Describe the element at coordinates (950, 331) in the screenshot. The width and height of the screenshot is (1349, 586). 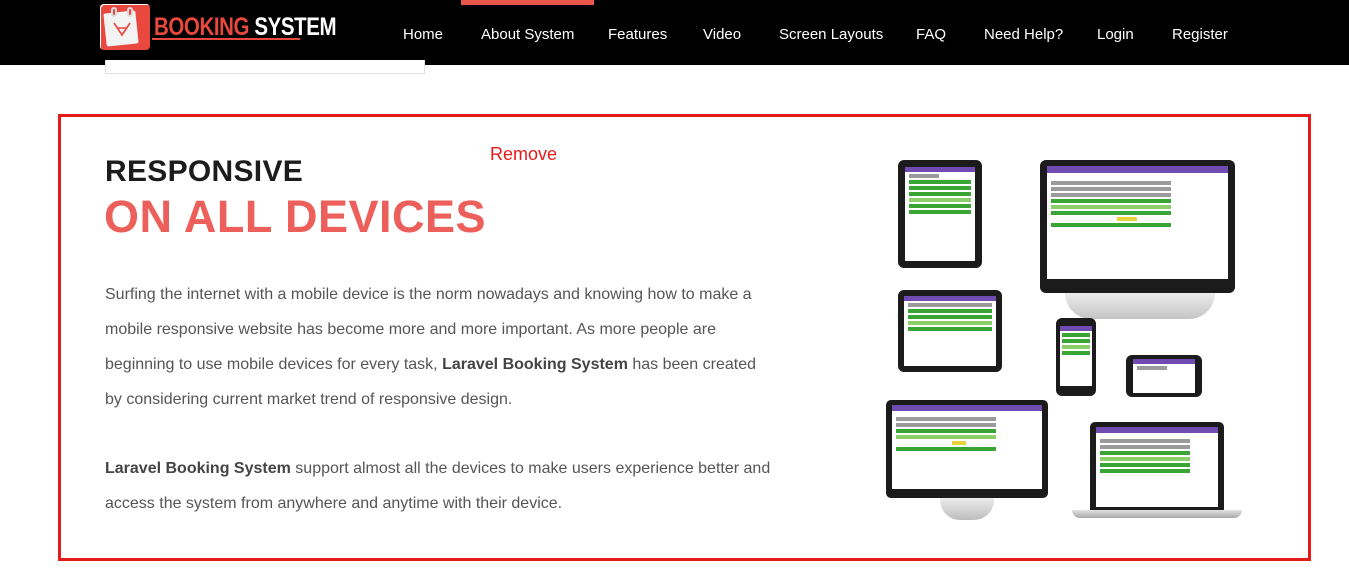
I see `tablet-landscape-image` at that location.